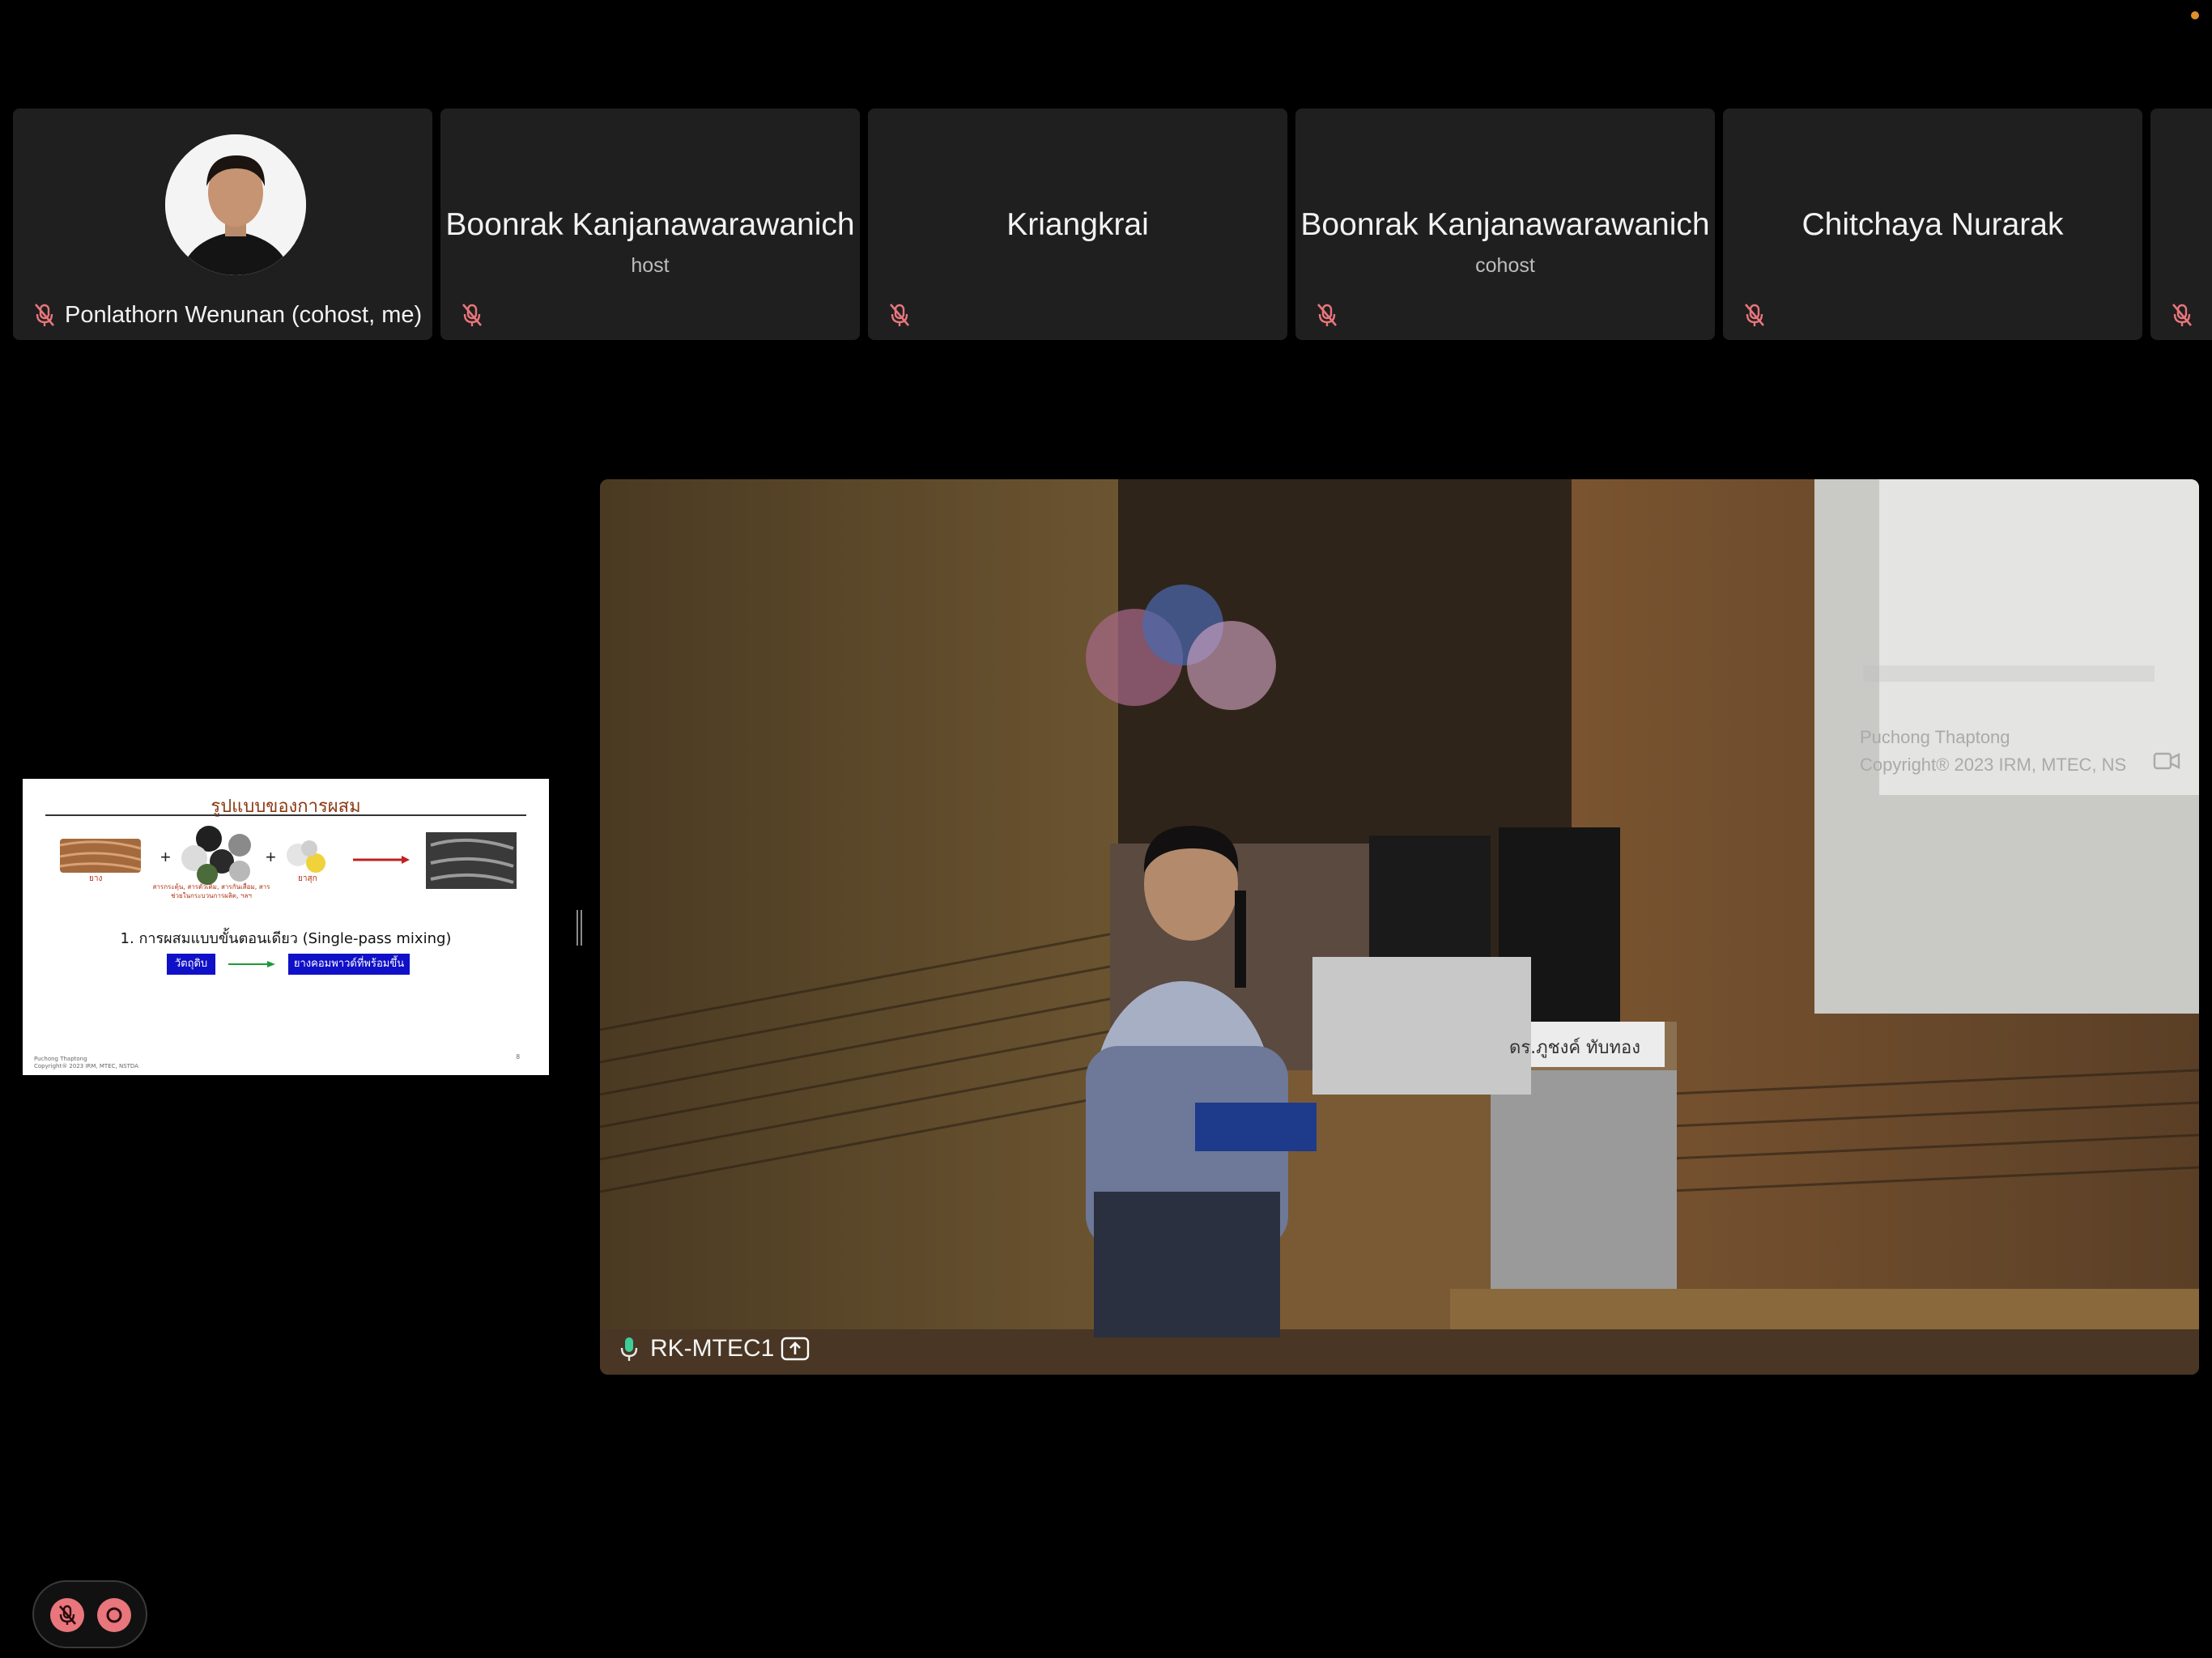 This screenshot has width=2212, height=1658. What do you see at coordinates (2166, 763) in the screenshot?
I see `projector-camera-icon` at bounding box center [2166, 763].